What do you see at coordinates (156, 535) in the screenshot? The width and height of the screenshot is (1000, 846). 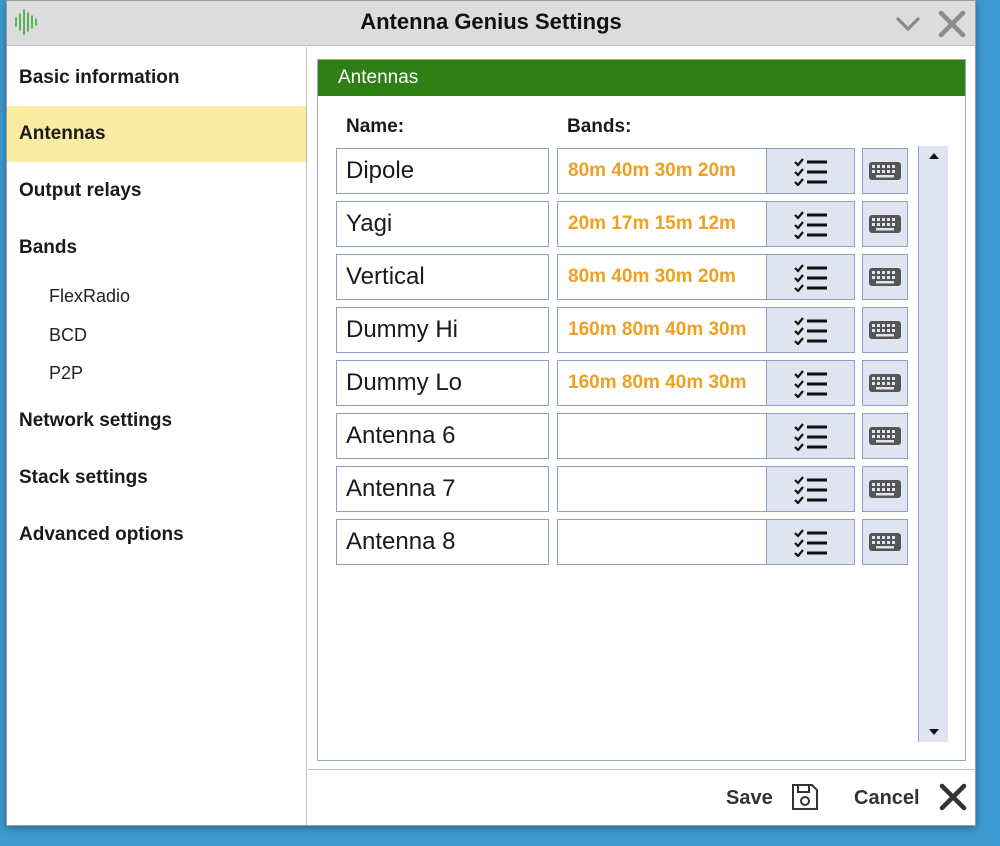 I see `sidebar-item-advanced-options: Advanced options` at bounding box center [156, 535].